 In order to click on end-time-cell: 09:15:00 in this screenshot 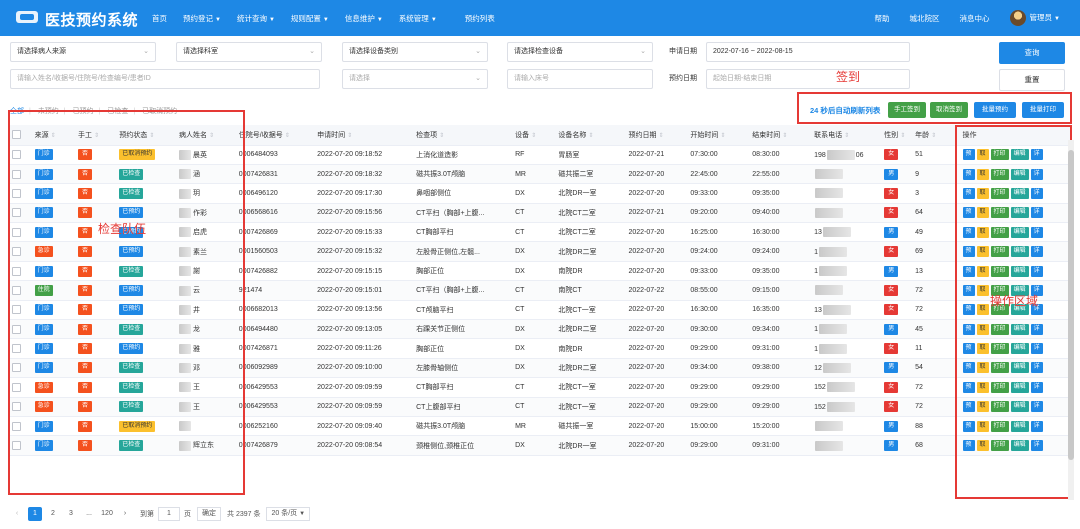, I will do `click(779, 290)`.